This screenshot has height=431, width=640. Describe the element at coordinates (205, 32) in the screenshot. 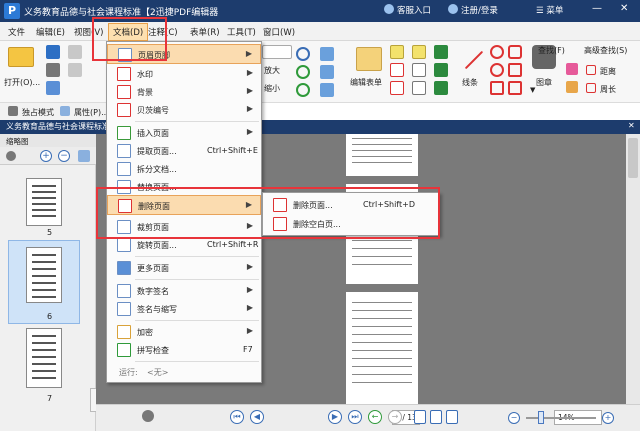

I see `menu-form: 表单(R)` at that location.